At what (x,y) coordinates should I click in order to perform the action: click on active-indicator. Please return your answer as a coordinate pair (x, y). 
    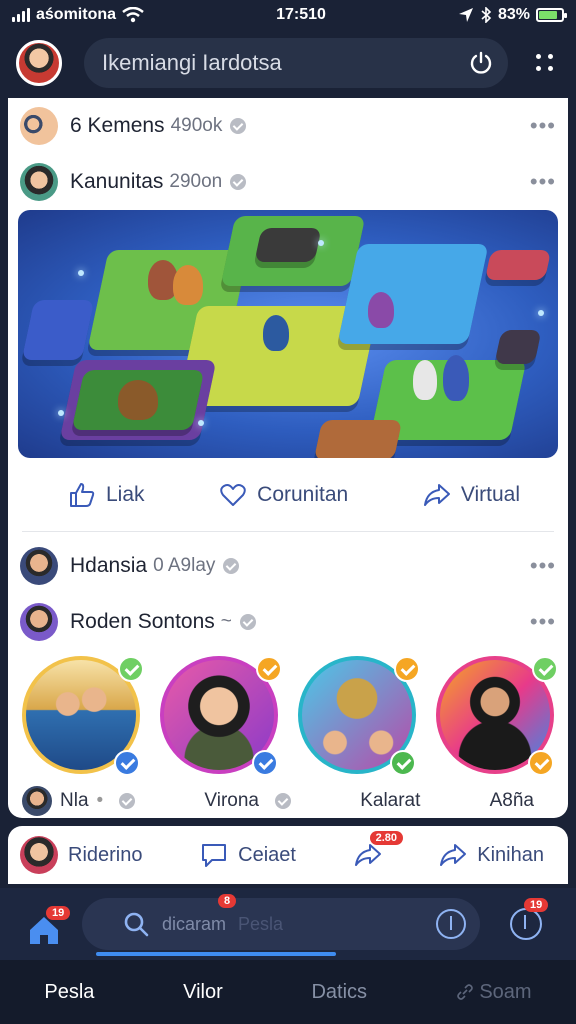
    Looking at the image, I should click on (216, 954).